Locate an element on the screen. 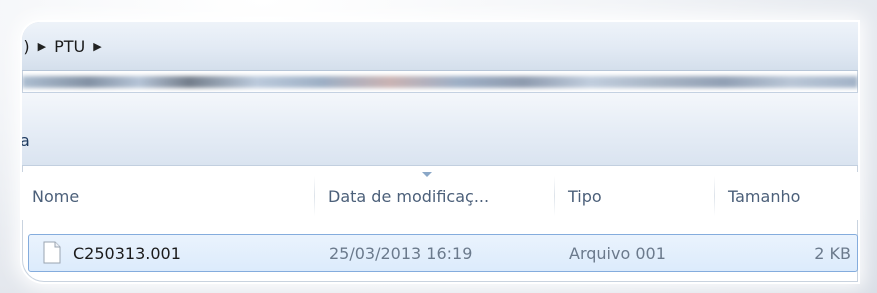 The width and height of the screenshot is (877, 293). file-type: Arquivo 001 is located at coordinates (617, 253).